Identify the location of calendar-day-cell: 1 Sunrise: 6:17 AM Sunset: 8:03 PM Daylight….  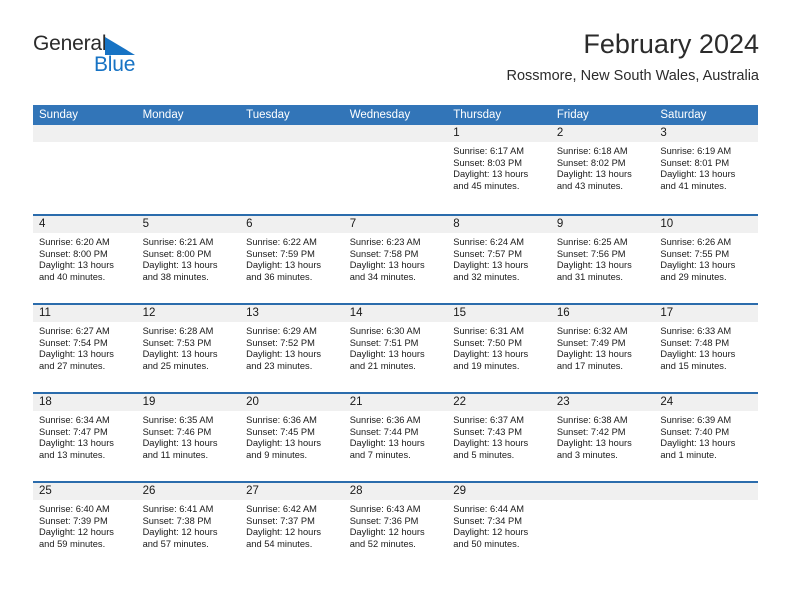
(499, 169).